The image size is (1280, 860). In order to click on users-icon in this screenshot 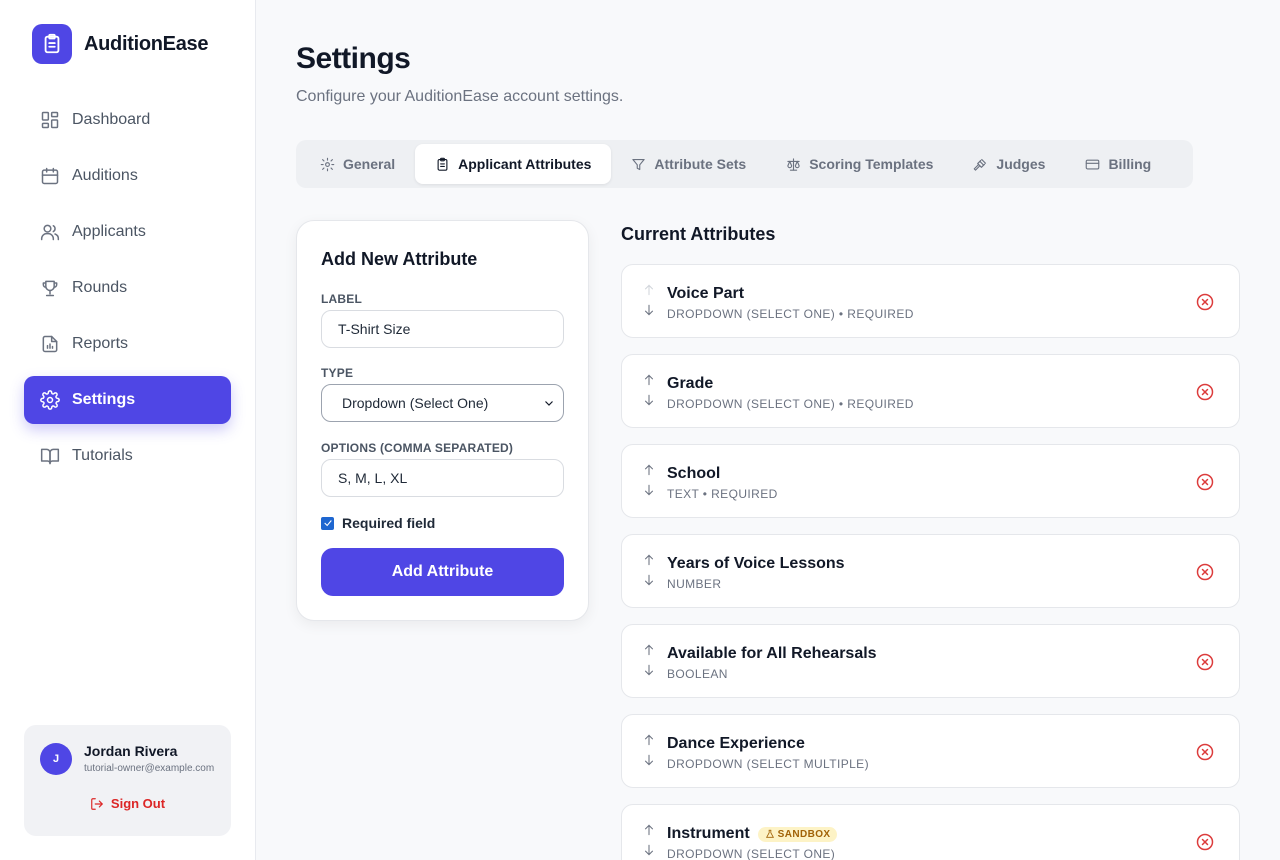, I will do `click(50, 232)`.